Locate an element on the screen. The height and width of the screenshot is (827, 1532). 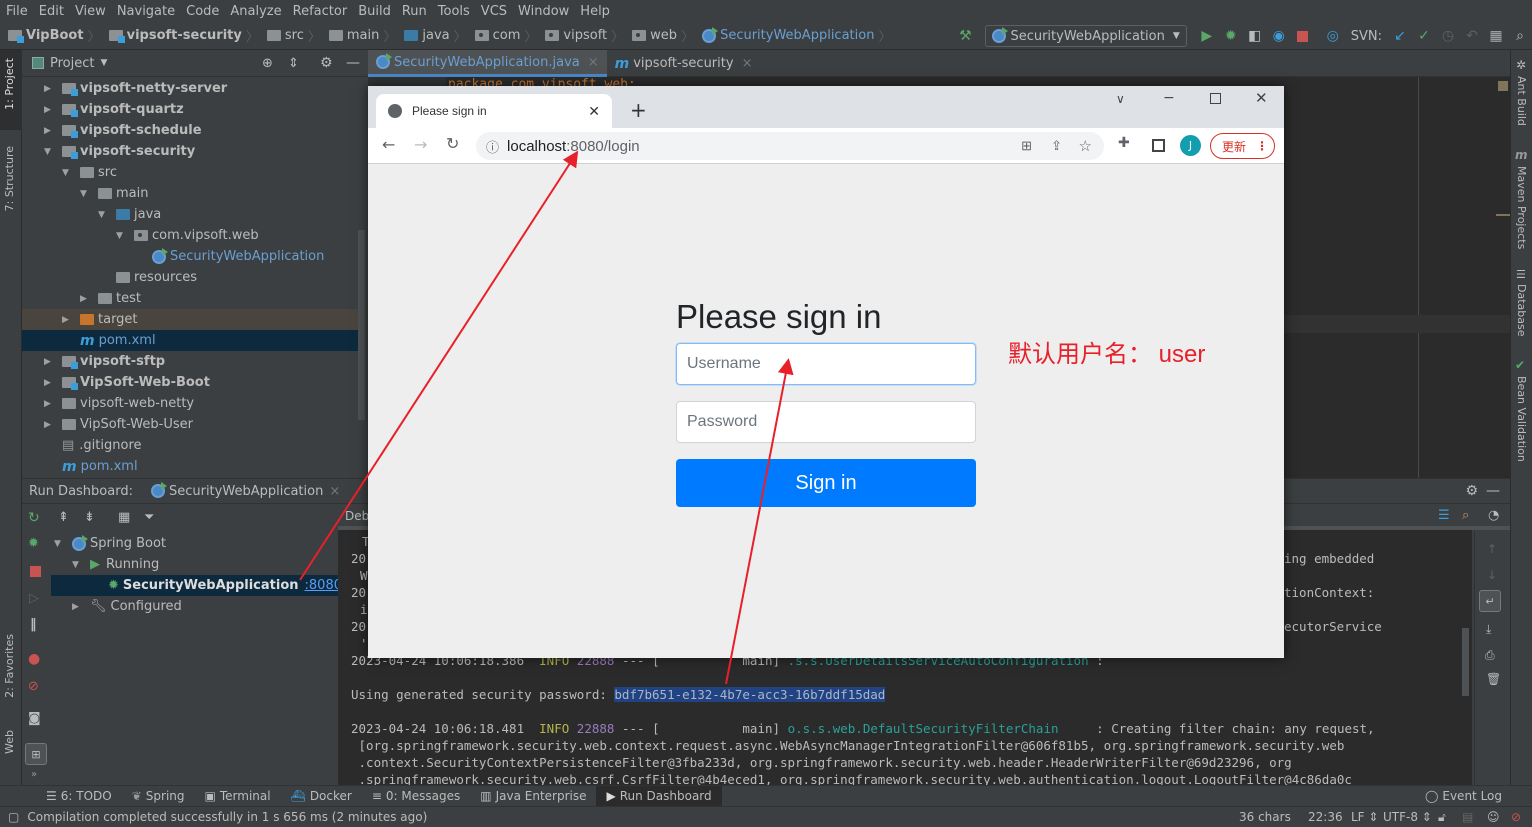
resume-icon: ▷ is located at coordinates (34, 598).